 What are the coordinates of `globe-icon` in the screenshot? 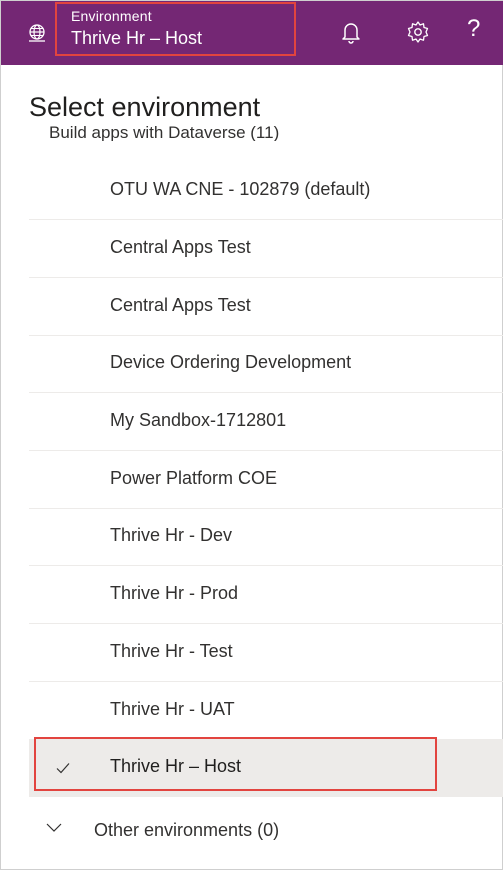 It's located at (37, 33).